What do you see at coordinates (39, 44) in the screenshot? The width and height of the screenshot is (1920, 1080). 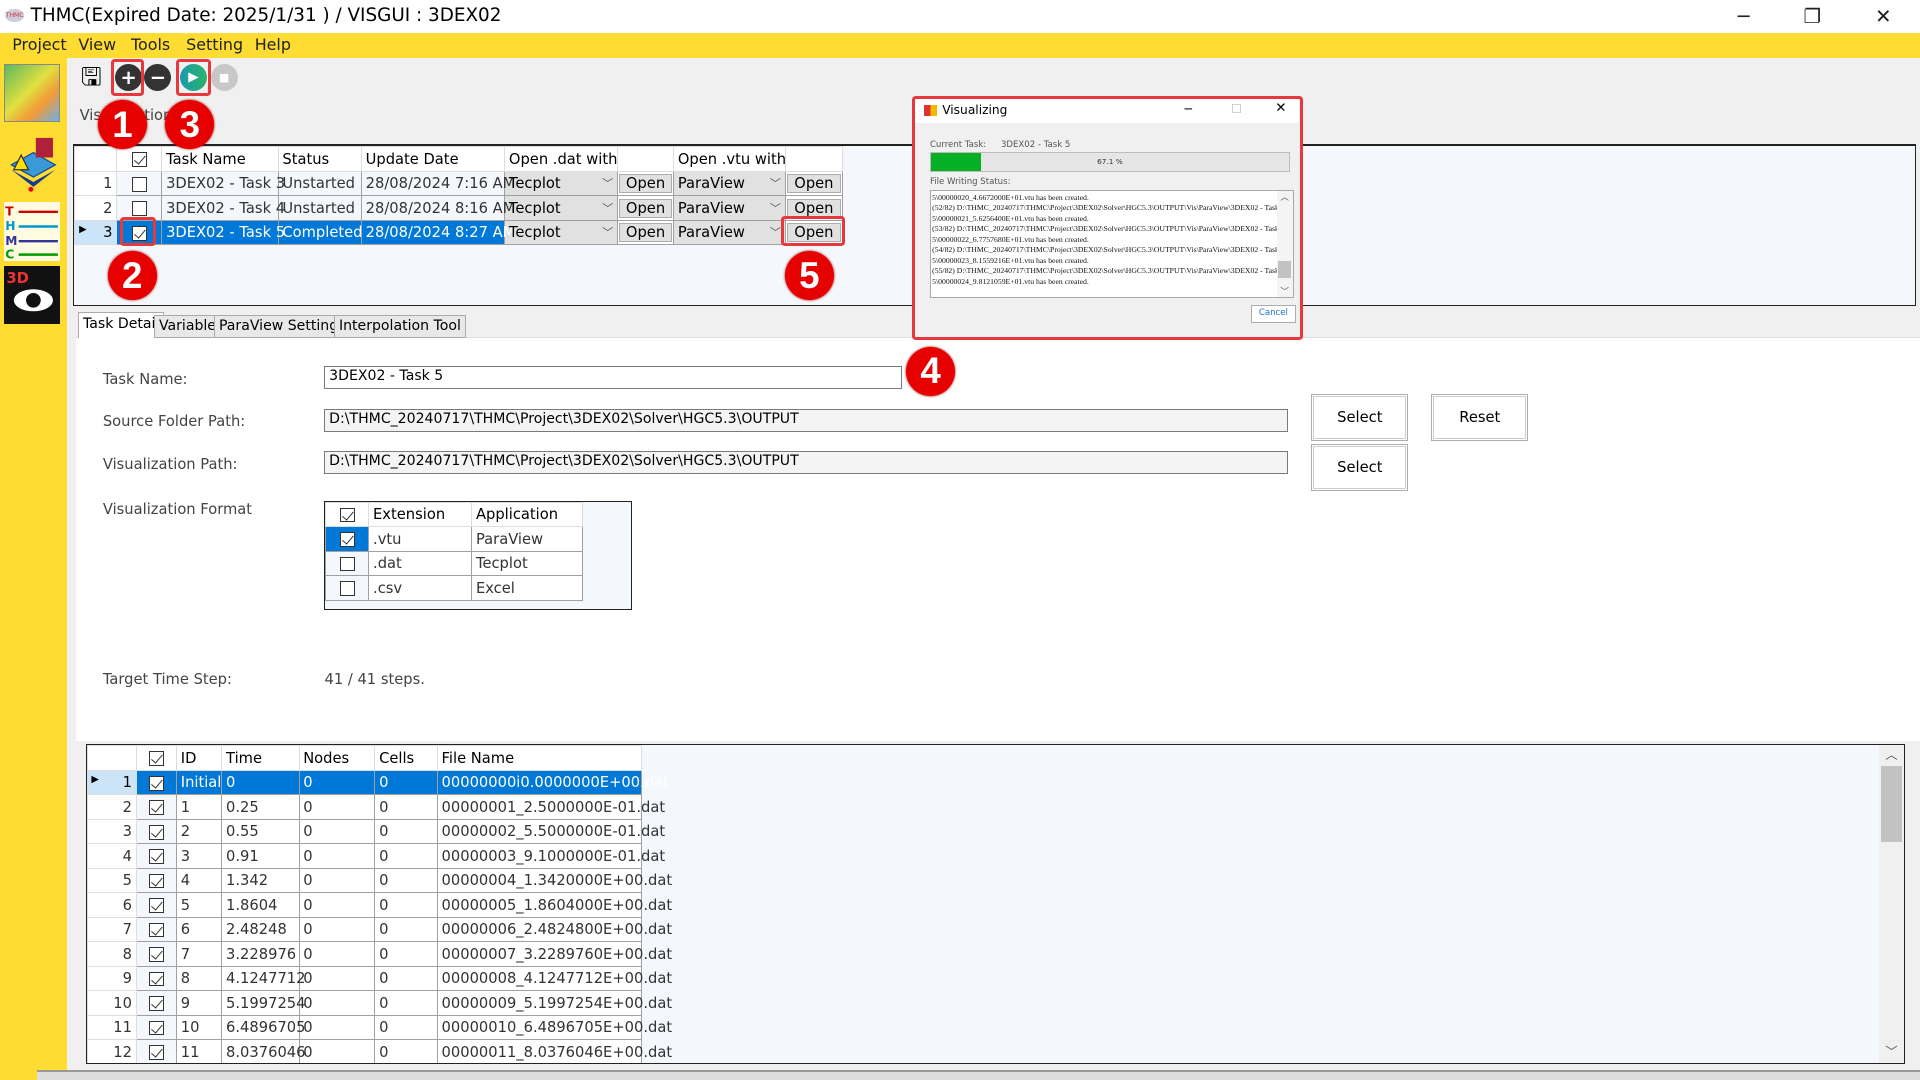 I see `menu-project: Project` at bounding box center [39, 44].